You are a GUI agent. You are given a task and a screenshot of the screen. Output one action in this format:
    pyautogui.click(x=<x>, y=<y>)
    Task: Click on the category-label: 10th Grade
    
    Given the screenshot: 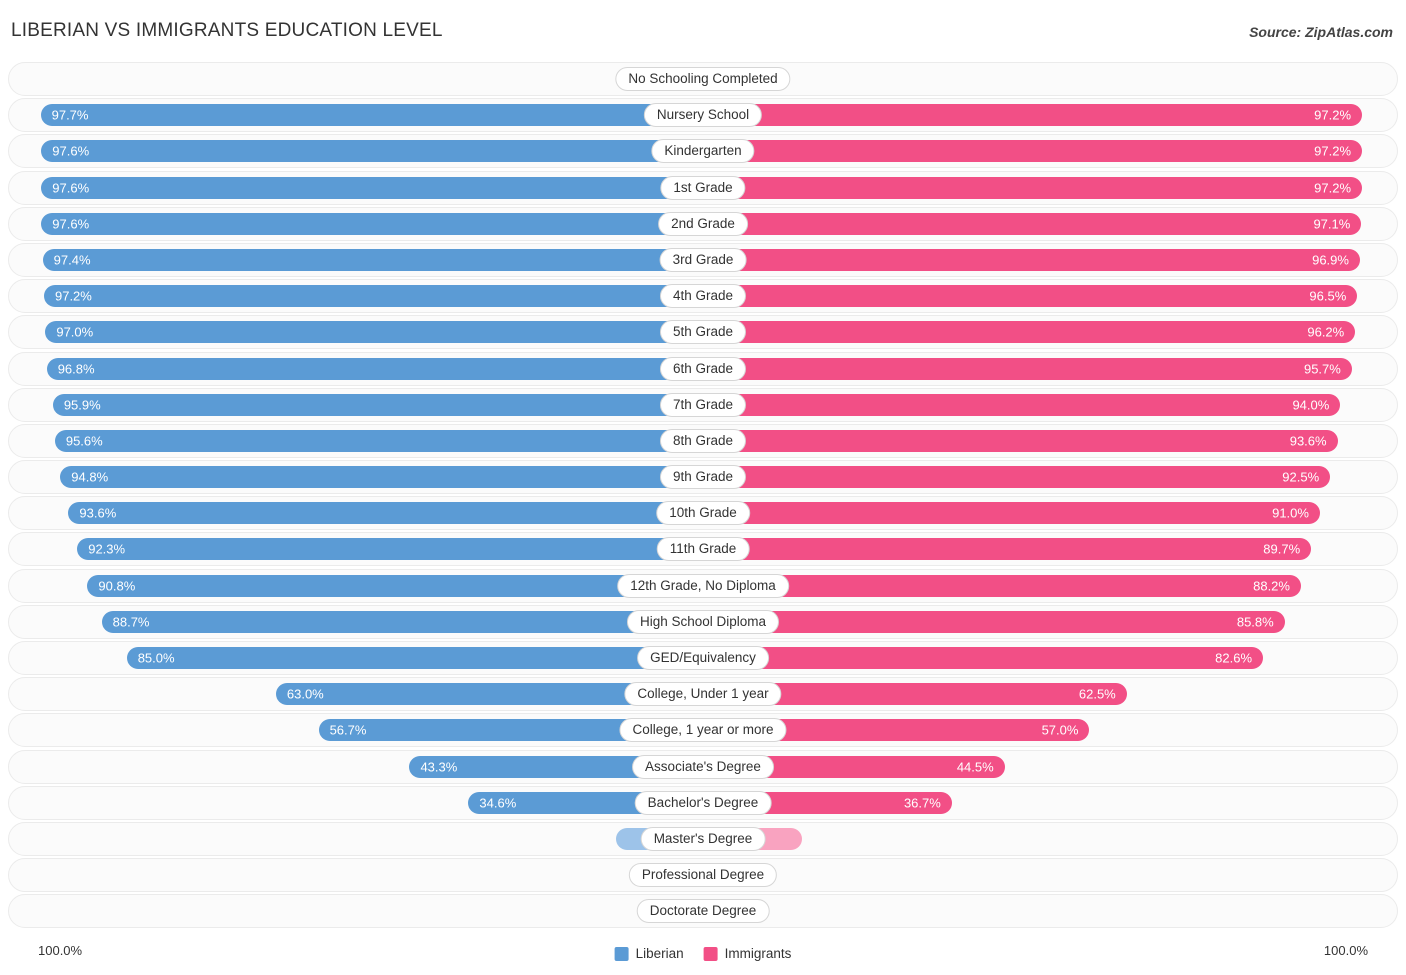 What is the action you would take?
    pyautogui.click(x=703, y=513)
    